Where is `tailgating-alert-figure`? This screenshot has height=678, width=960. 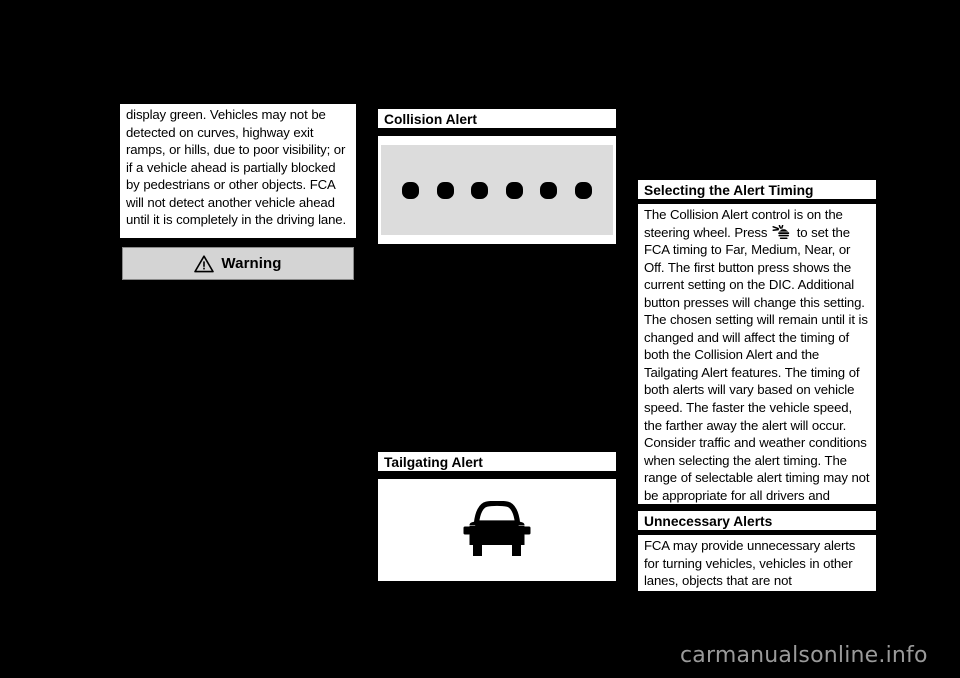
tailgating-alert-figure is located at coordinates (497, 530).